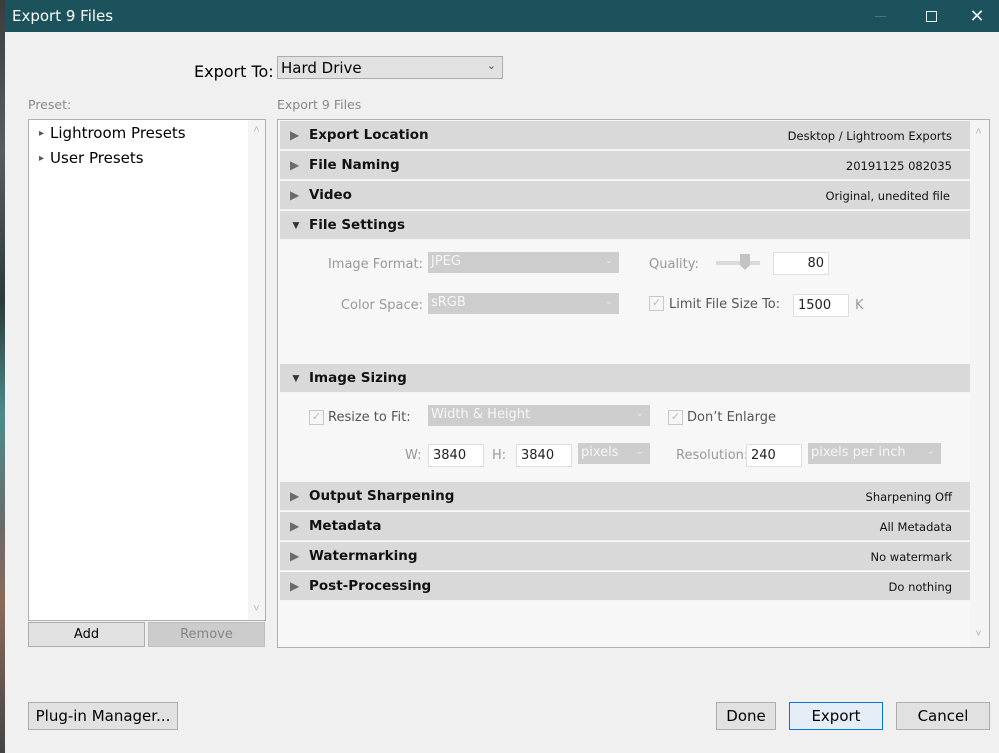 This screenshot has height=753, width=999. I want to click on resolution-units-value: pixels per inch, so click(858, 452).